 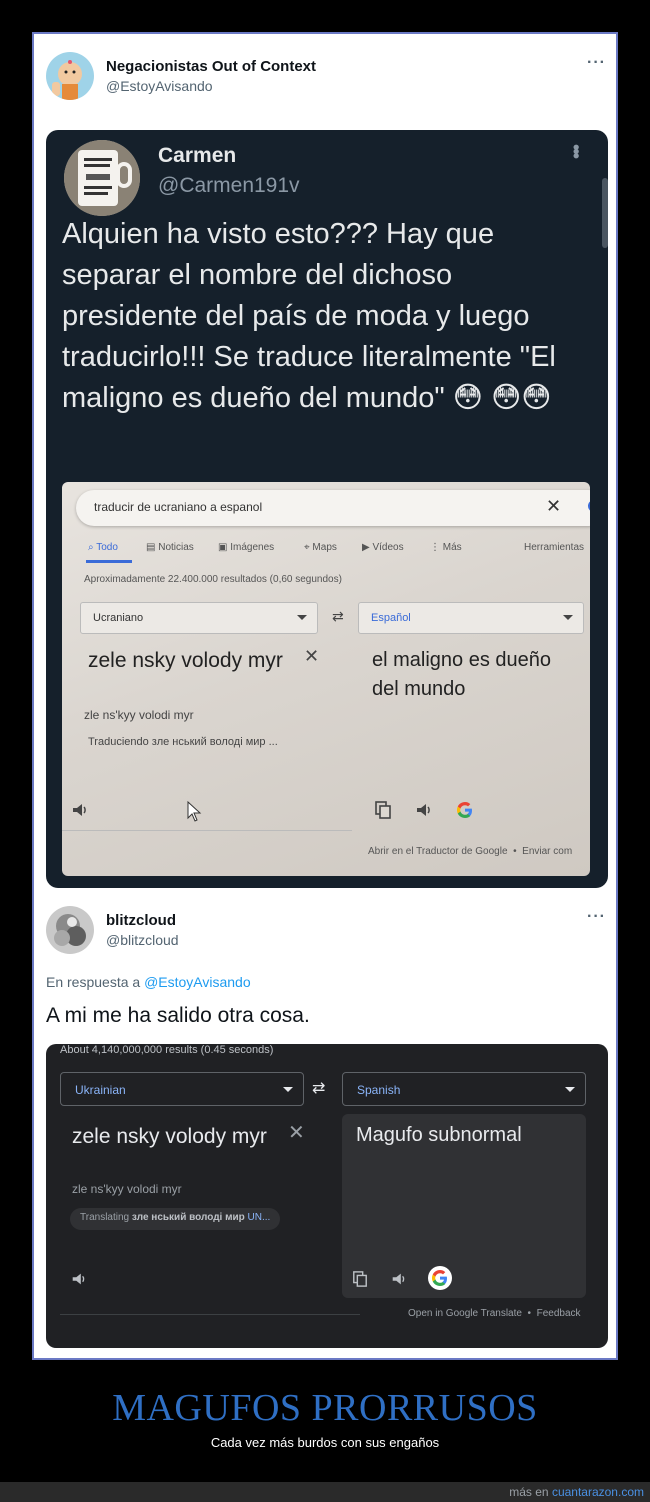 I want to click on caption-subtitle: Cada vez más burdos con sus engaños, so click(x=325, y=1442).